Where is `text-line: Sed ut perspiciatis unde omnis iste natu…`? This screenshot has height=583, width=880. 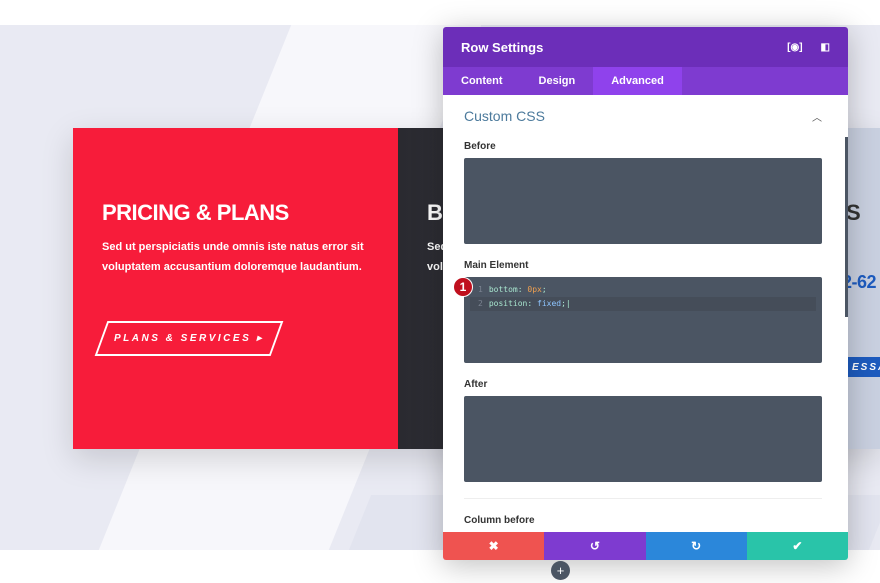 text-line: Sed ut perspiciatis unde omnis iste natu… is located at coordinates (233, 247).